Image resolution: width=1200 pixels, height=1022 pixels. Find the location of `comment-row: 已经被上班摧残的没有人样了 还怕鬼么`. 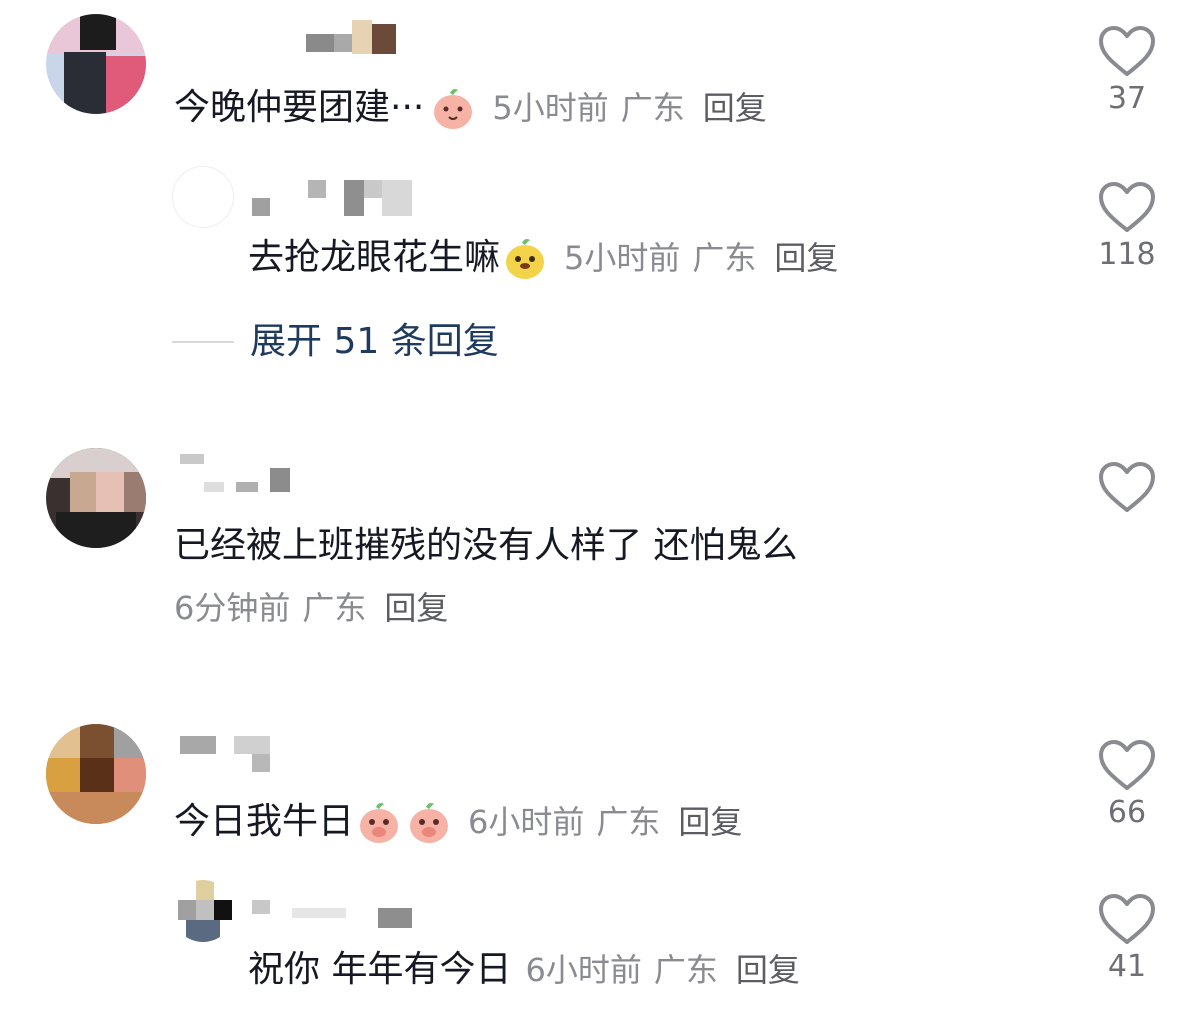

comment-row: 已经被上班摧残的没有人样了 还怕鬼么 is located at coordinates (485, 546).